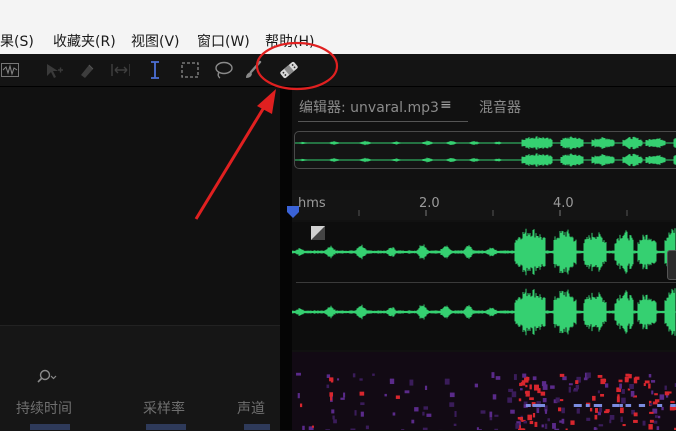 The image size is (676, 431). Describe the element at coordinates (266, 101) in the screenshot. I see `annotation-arrow-head` at that location.